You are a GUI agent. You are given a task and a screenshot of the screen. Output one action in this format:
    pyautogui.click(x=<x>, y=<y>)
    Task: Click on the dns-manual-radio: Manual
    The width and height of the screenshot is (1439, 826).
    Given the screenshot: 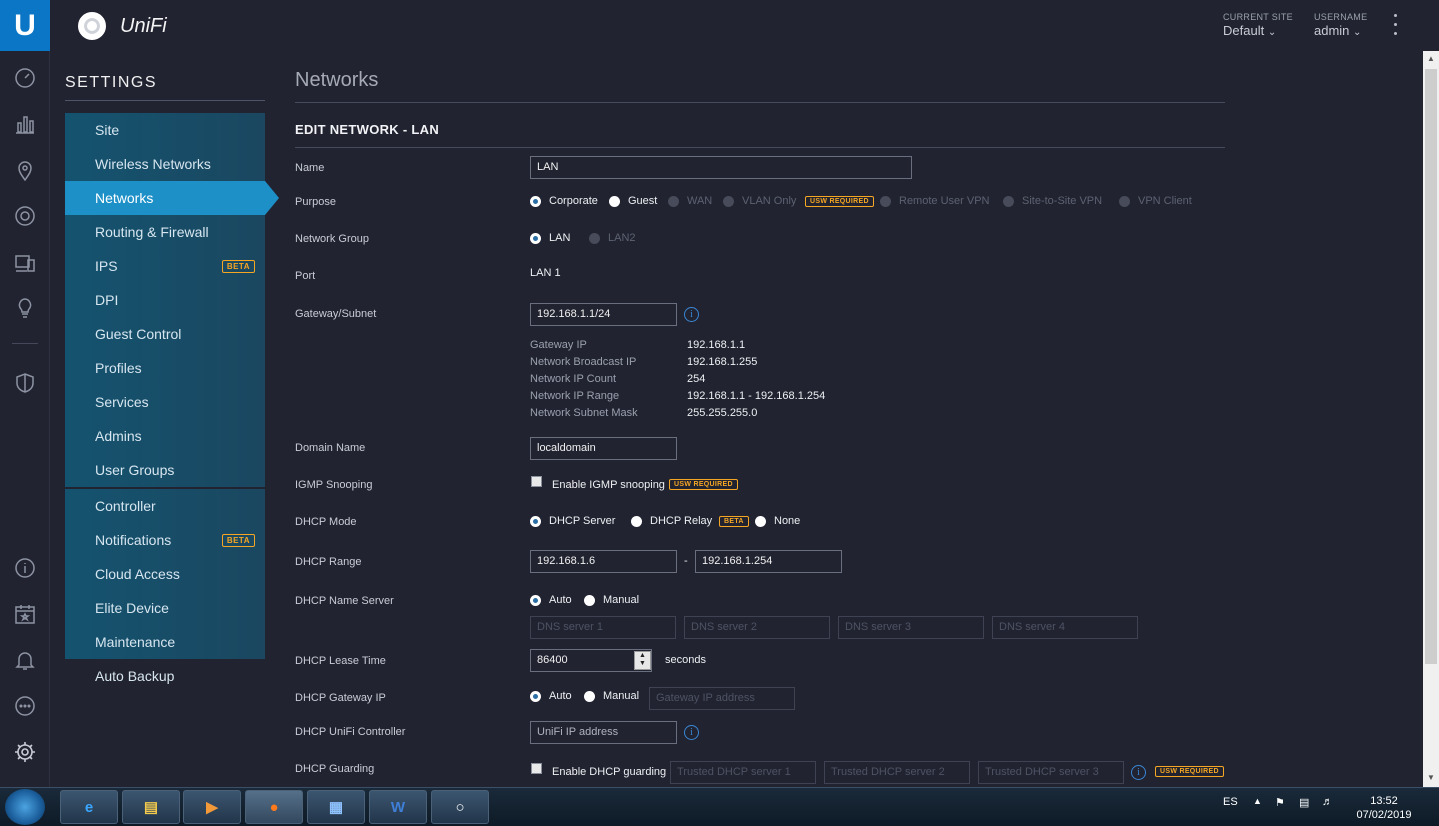 What is the action you would take?
    pyautogui.click(x=611, y=600)
    